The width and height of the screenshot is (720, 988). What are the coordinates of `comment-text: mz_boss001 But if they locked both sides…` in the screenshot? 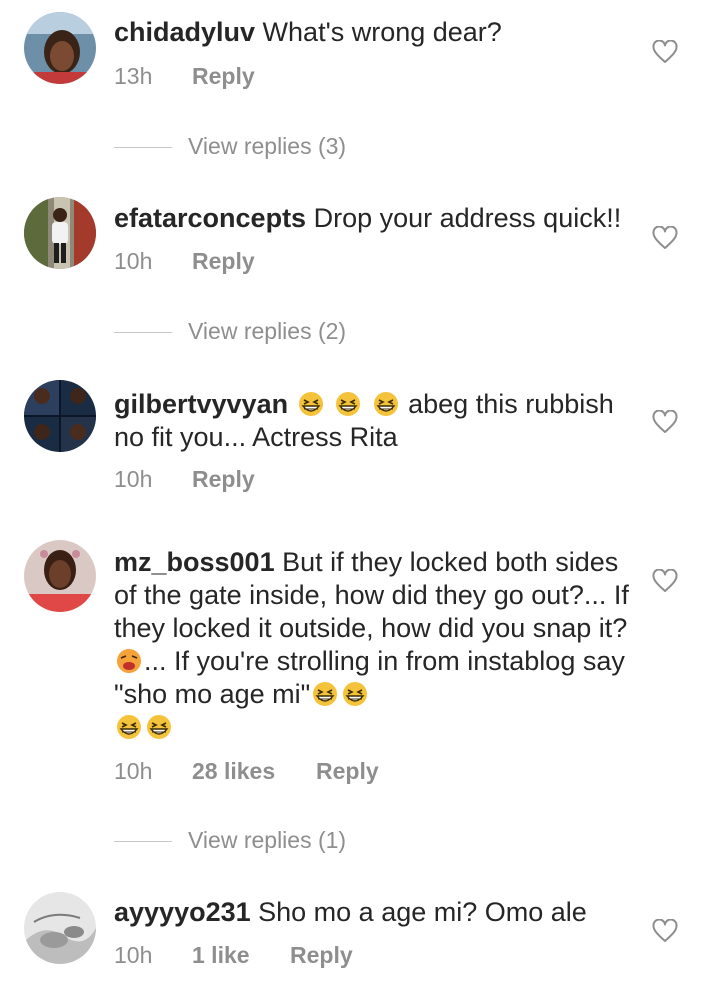 It's located at (374, 645).